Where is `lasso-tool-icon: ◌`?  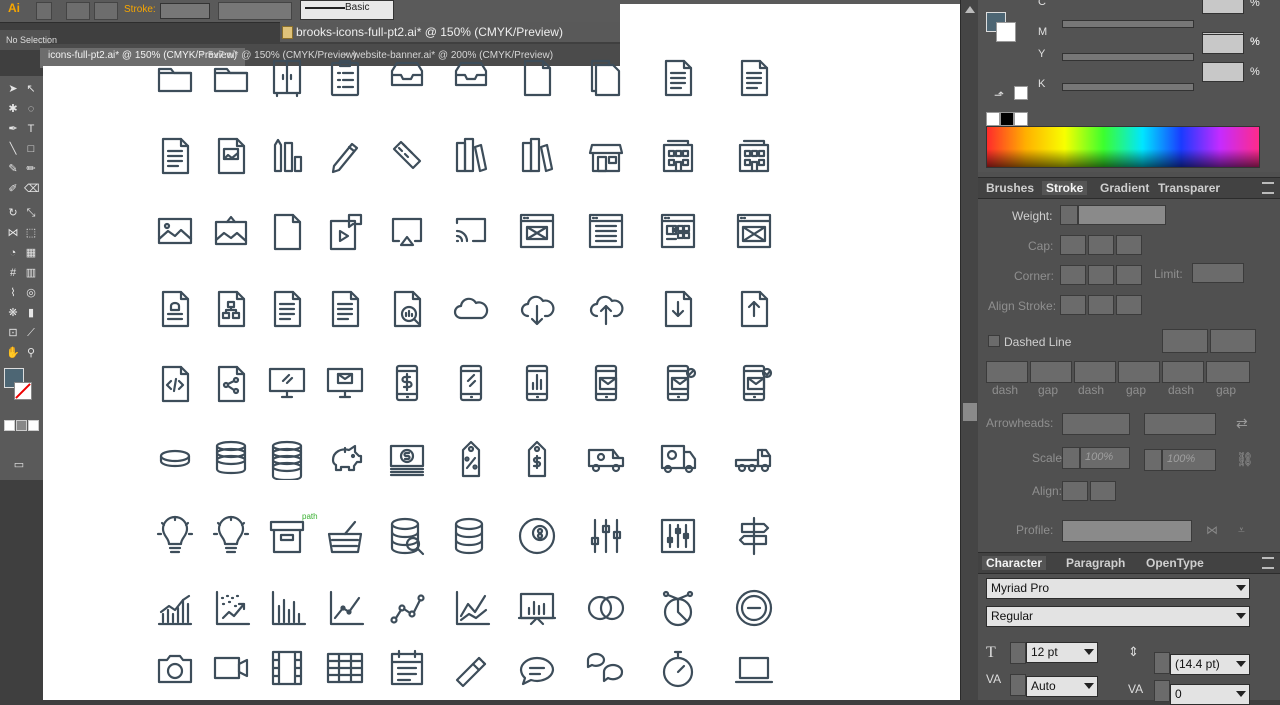 lasso-tool-icon: ◌ is located at coordinates (31, 109).